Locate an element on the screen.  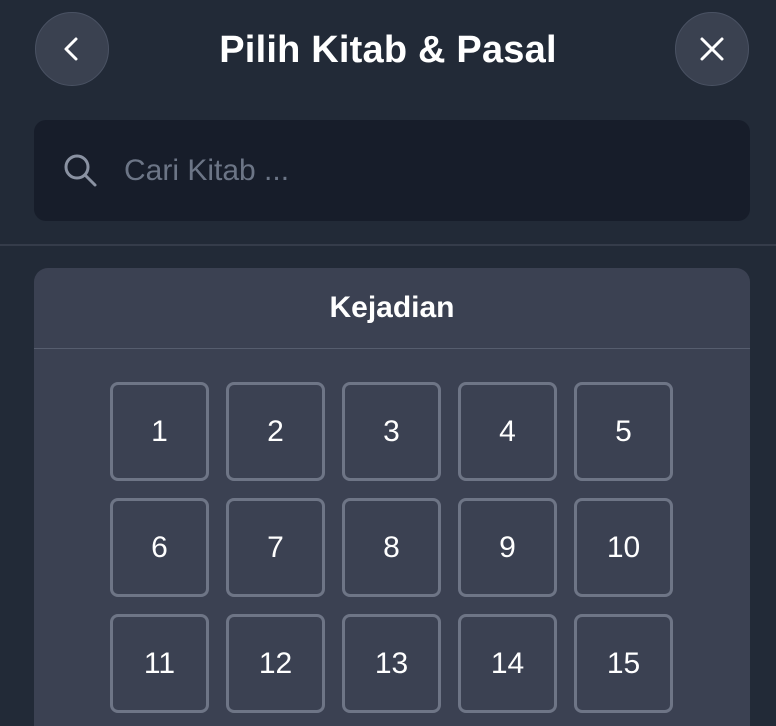
close-button is located at coordinates (712, 49).